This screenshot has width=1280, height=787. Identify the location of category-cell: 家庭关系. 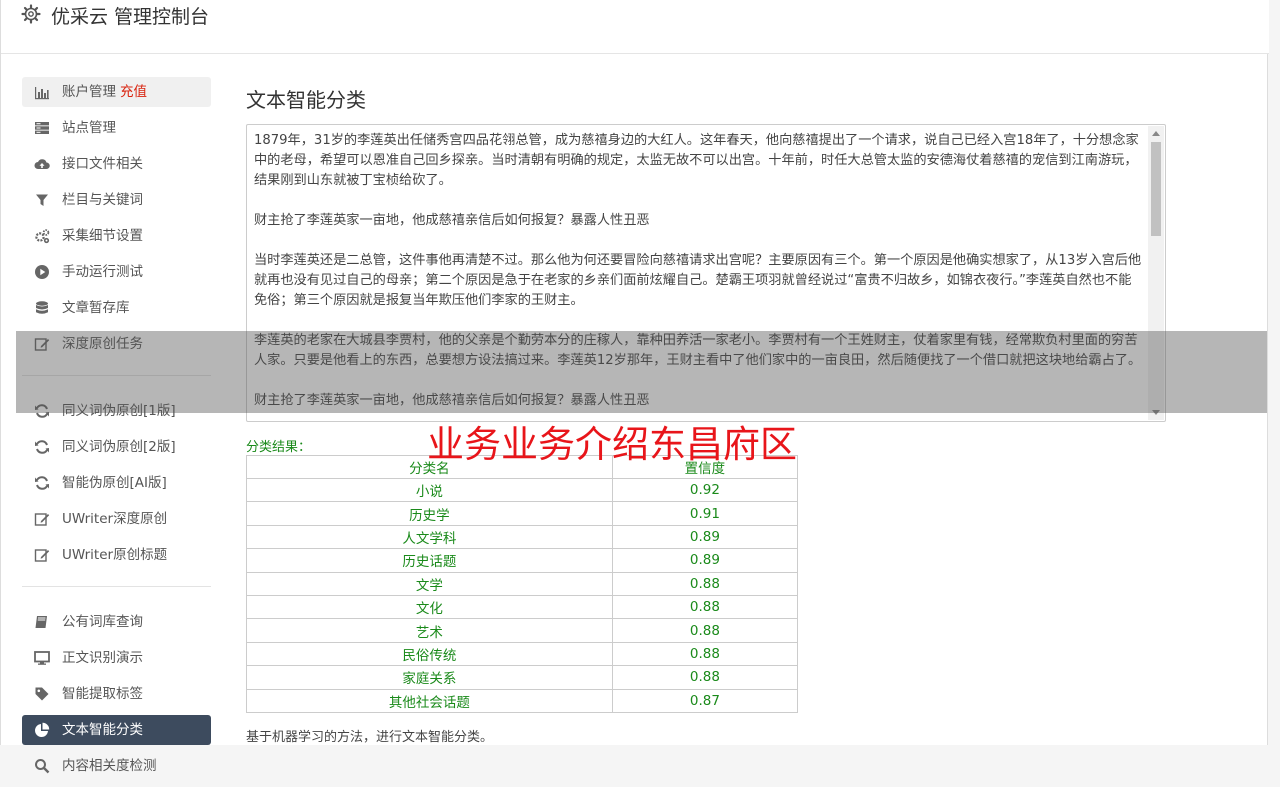
(429, 677).